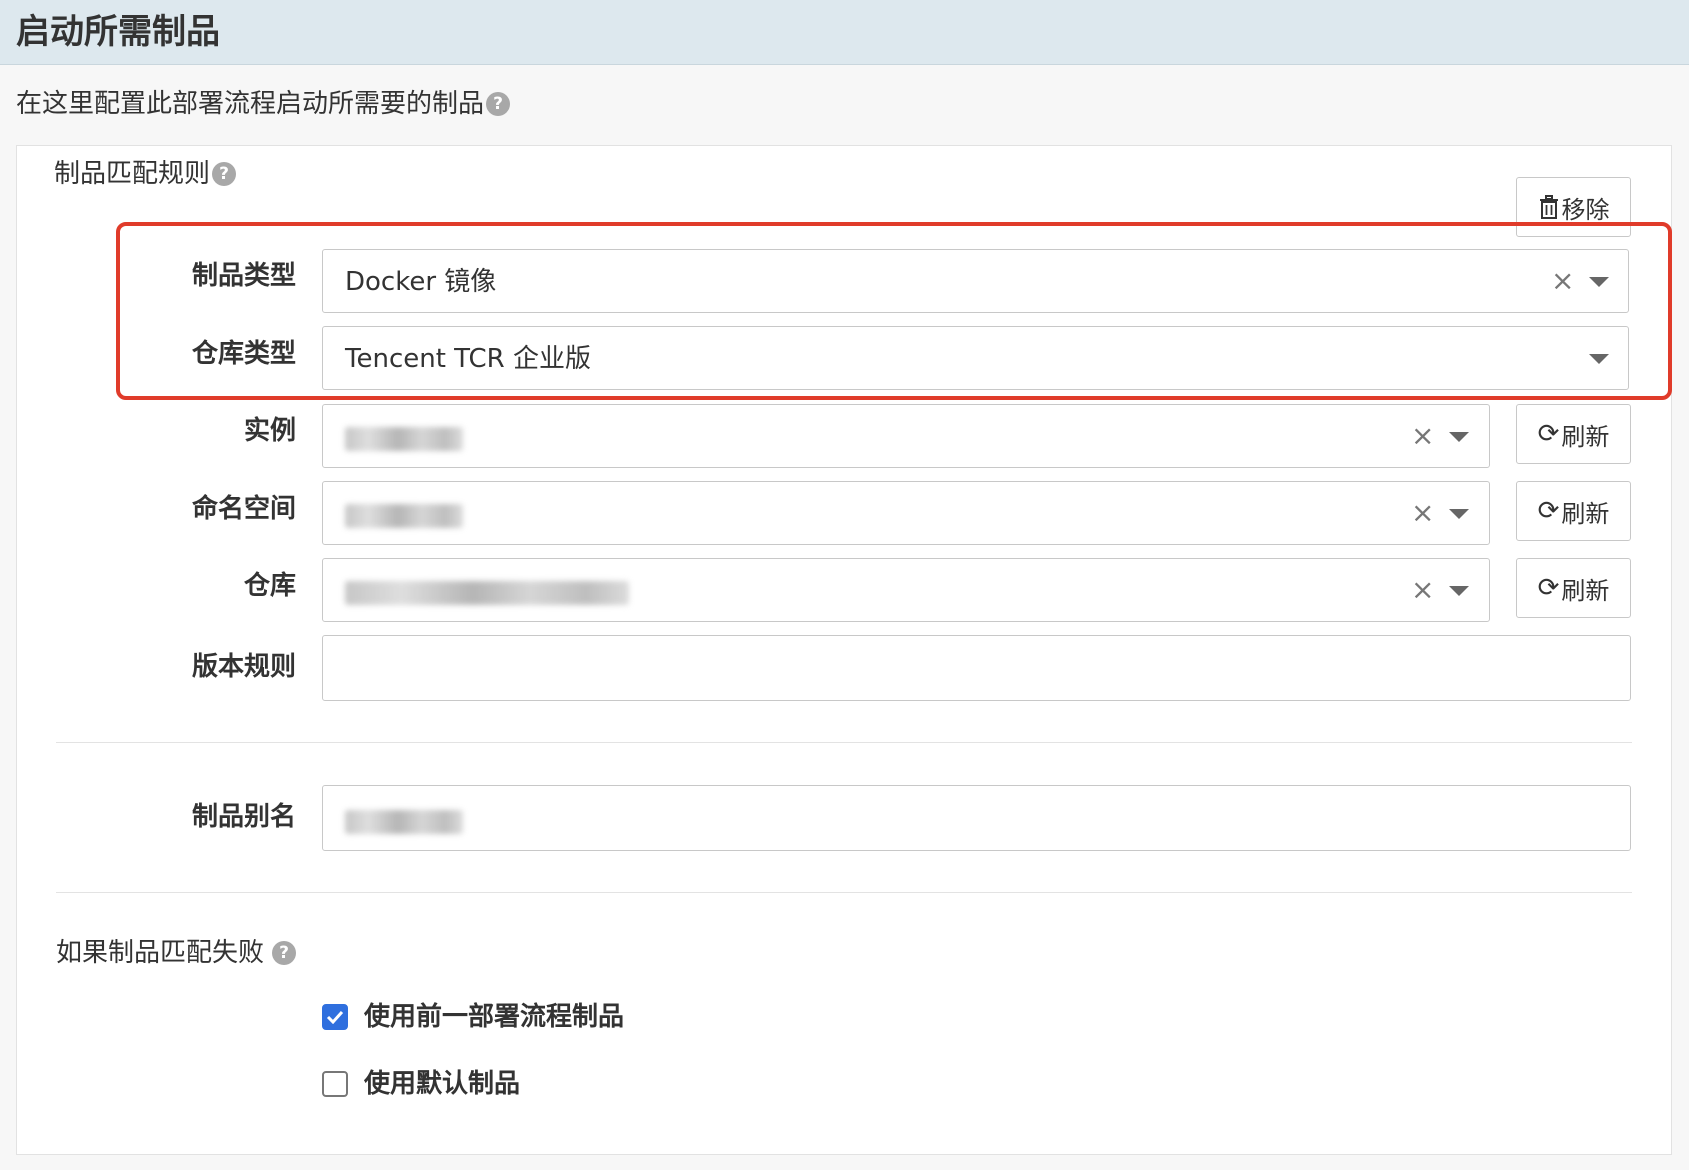 This screenshot has height=1170, width=1689. What do you see at coordinates (132, 174) in the screenshot?
I see `match-rules-label-text: 制品匹配规则` at bounding box center [132, 174].